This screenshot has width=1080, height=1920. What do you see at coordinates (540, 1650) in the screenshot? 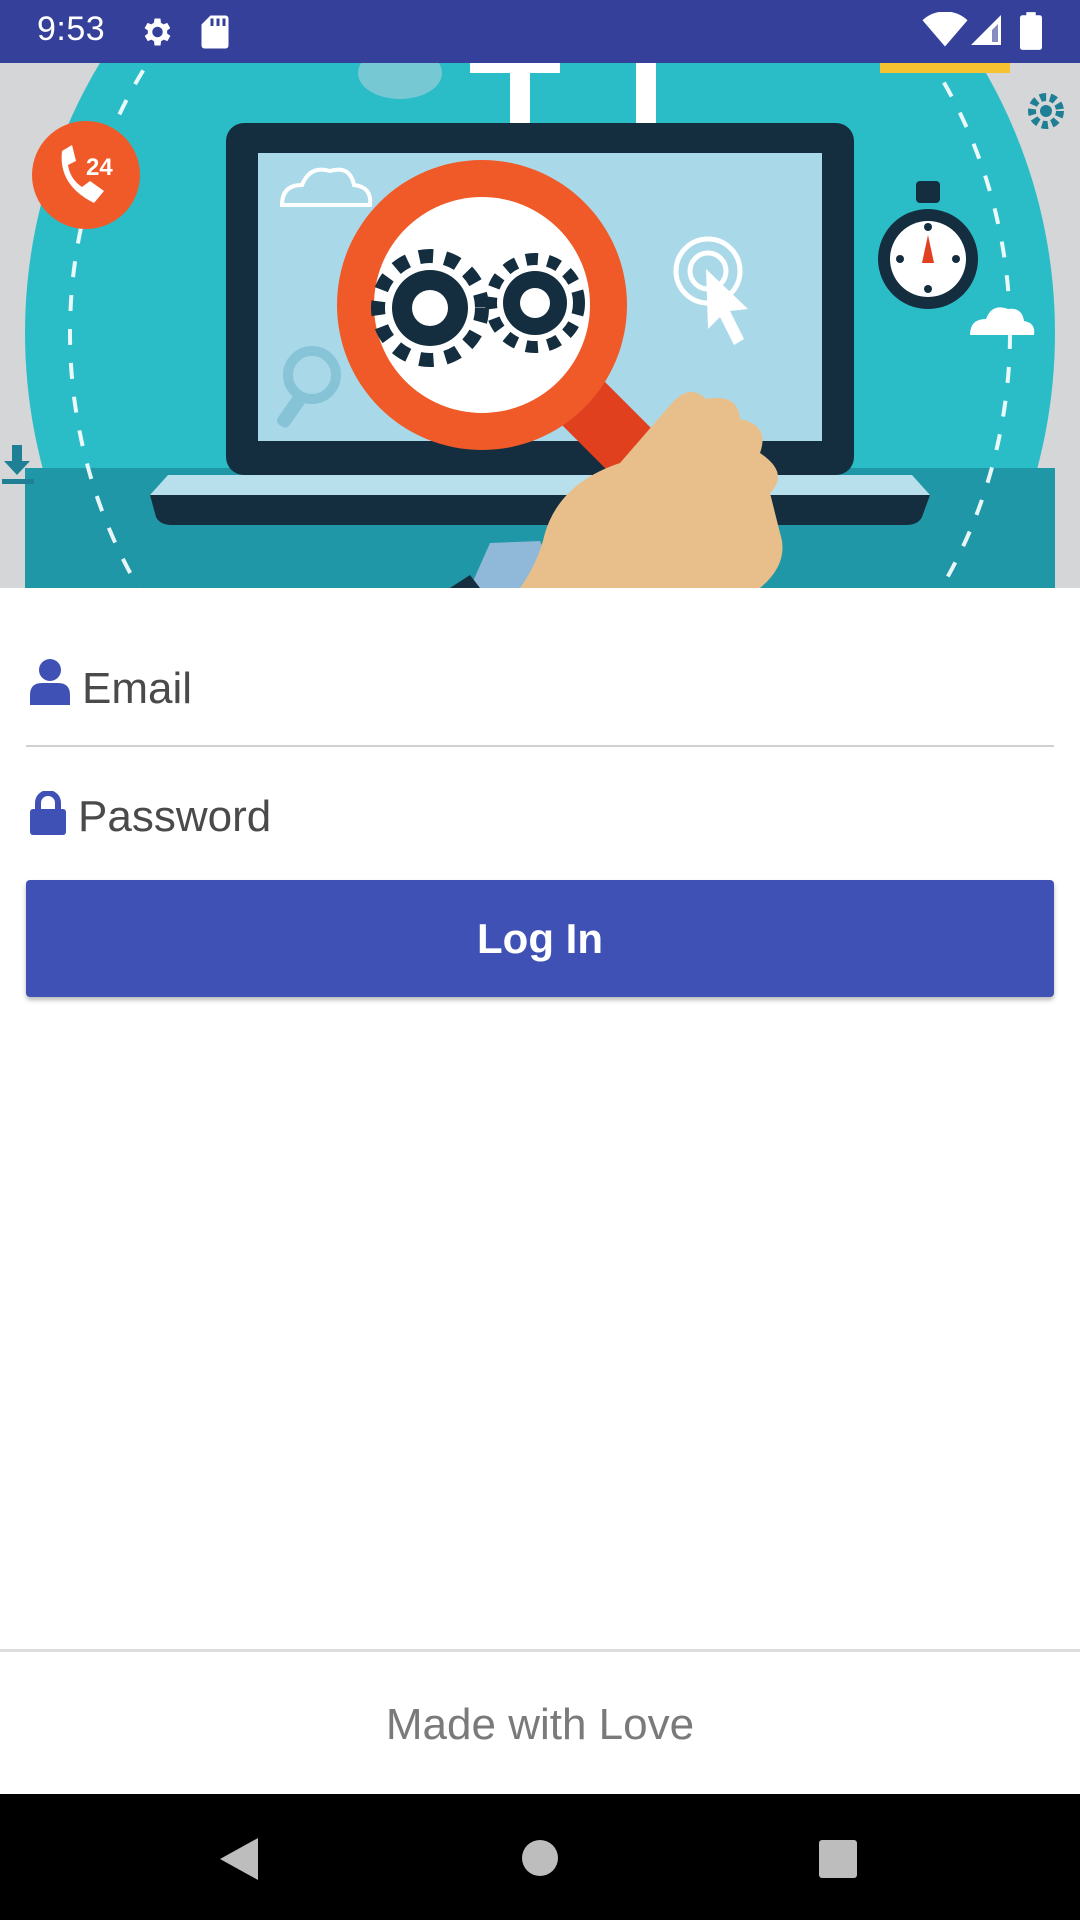
I see `footer-divider` at bounding box center [540, 1650].